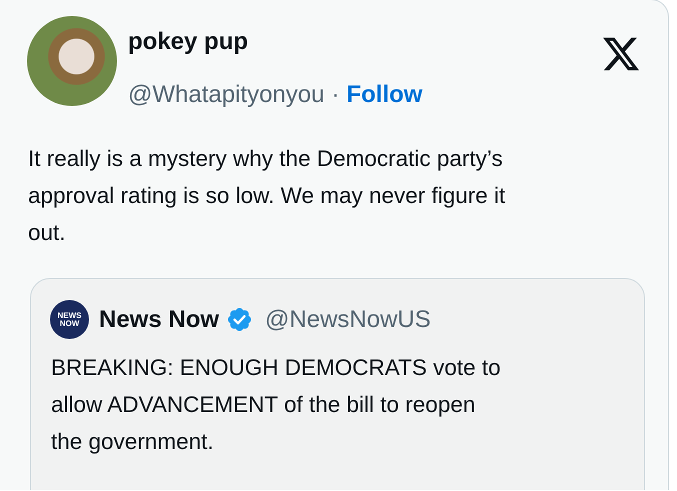  What do you see at coordinates (384, 95) in the screenshot?
I see `follow-link: Follow` at bounding box center [384, 95].